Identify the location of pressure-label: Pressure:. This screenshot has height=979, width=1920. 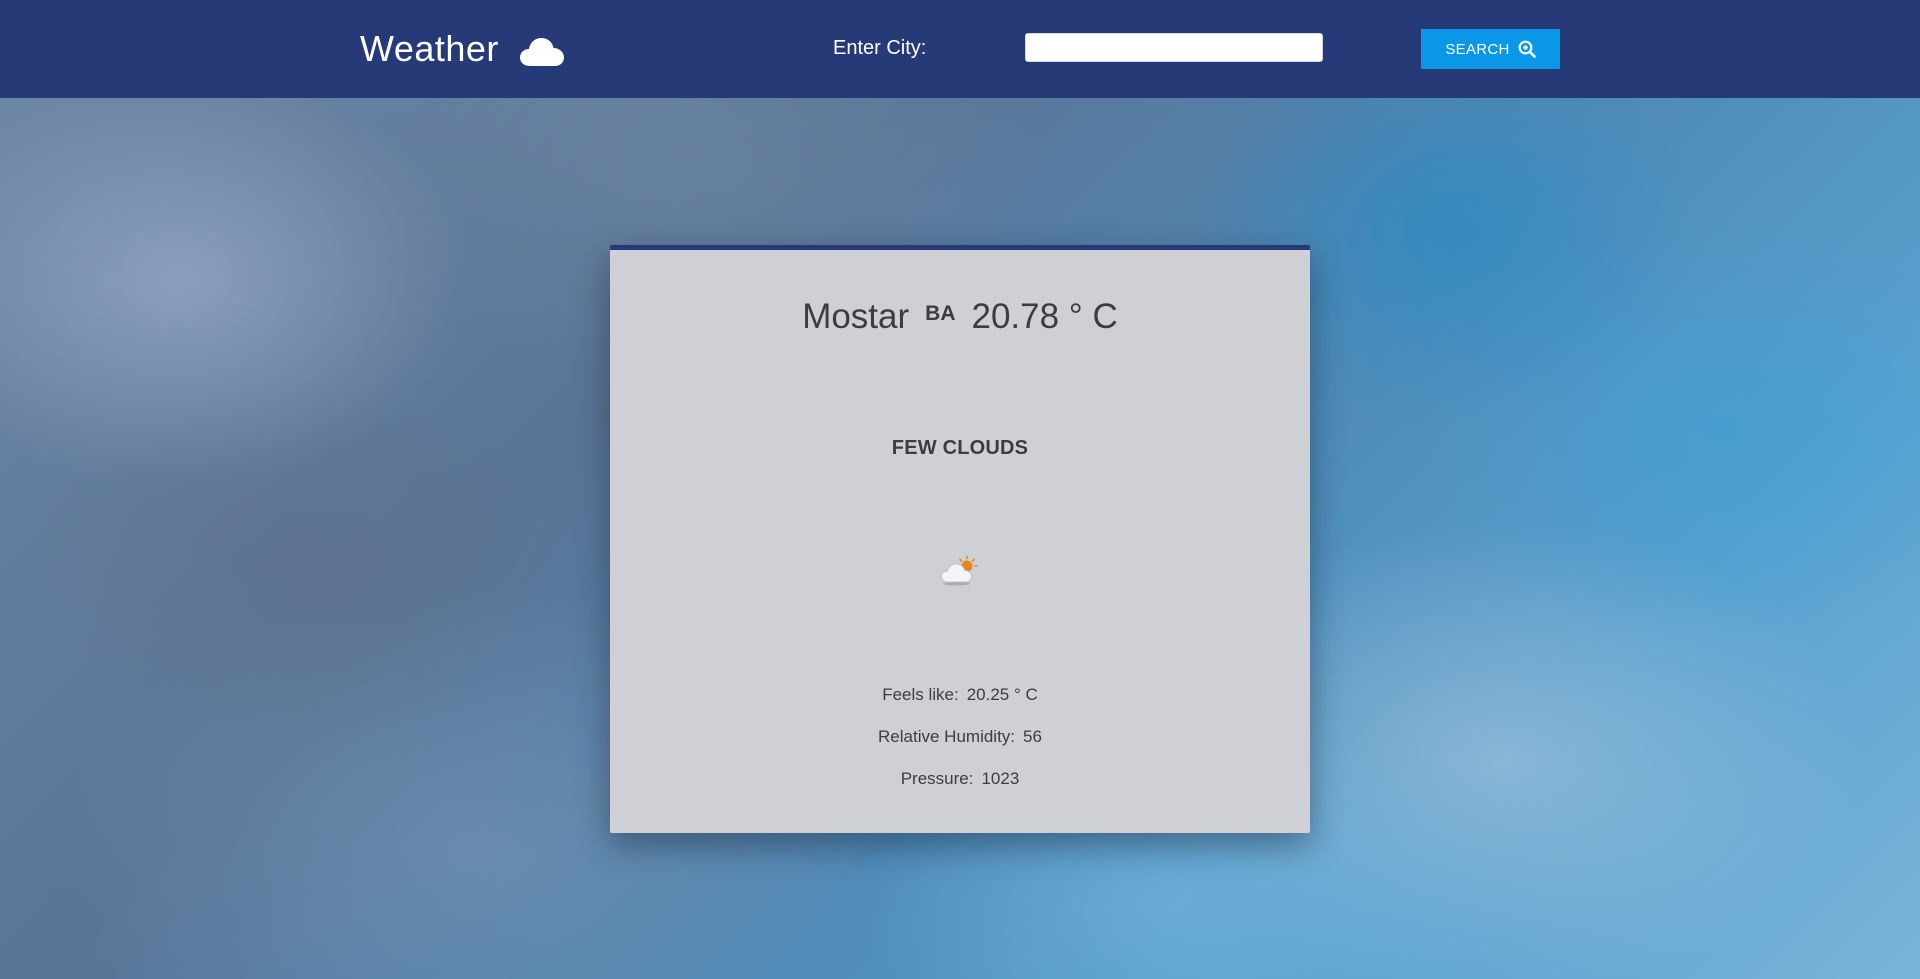
(937, 778).